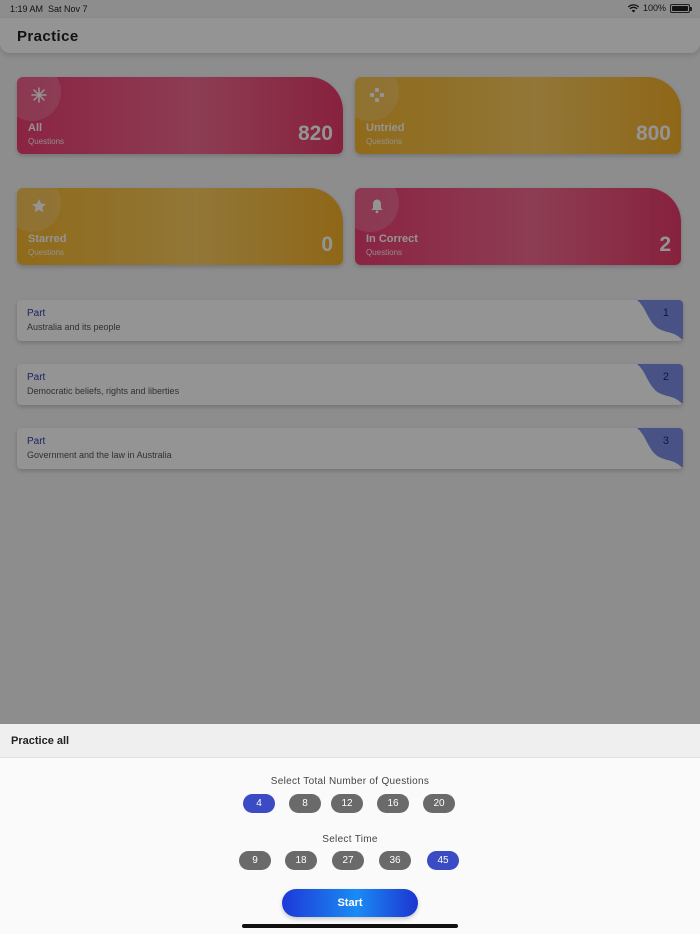 The width and height of the screenshot is (700, 934). What do you see at coordinates (255, 860) in the screenshot?
I see `time-option-9: 9` at bounding box center [255, 860].